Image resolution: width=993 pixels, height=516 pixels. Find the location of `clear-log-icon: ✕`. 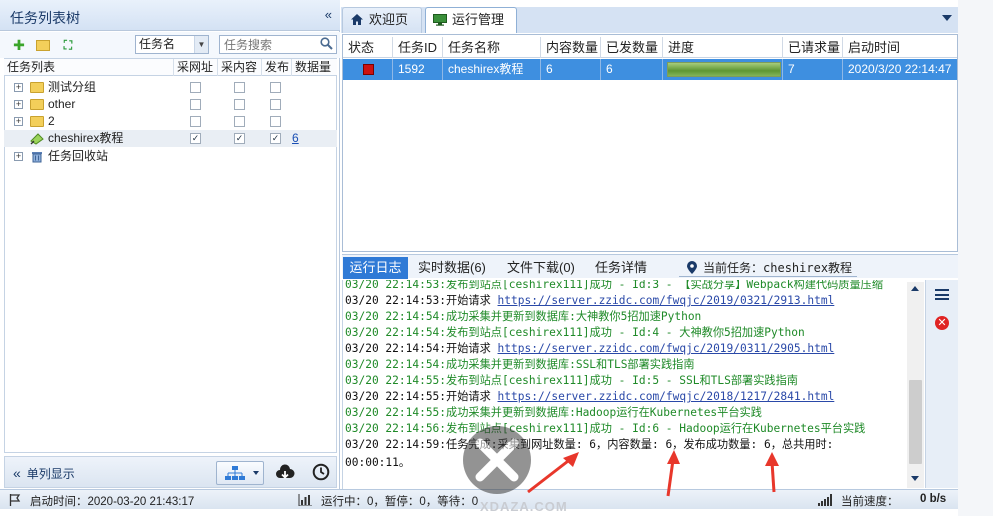

clear-log-icon: ✕ is located at coordinates (942, 323).